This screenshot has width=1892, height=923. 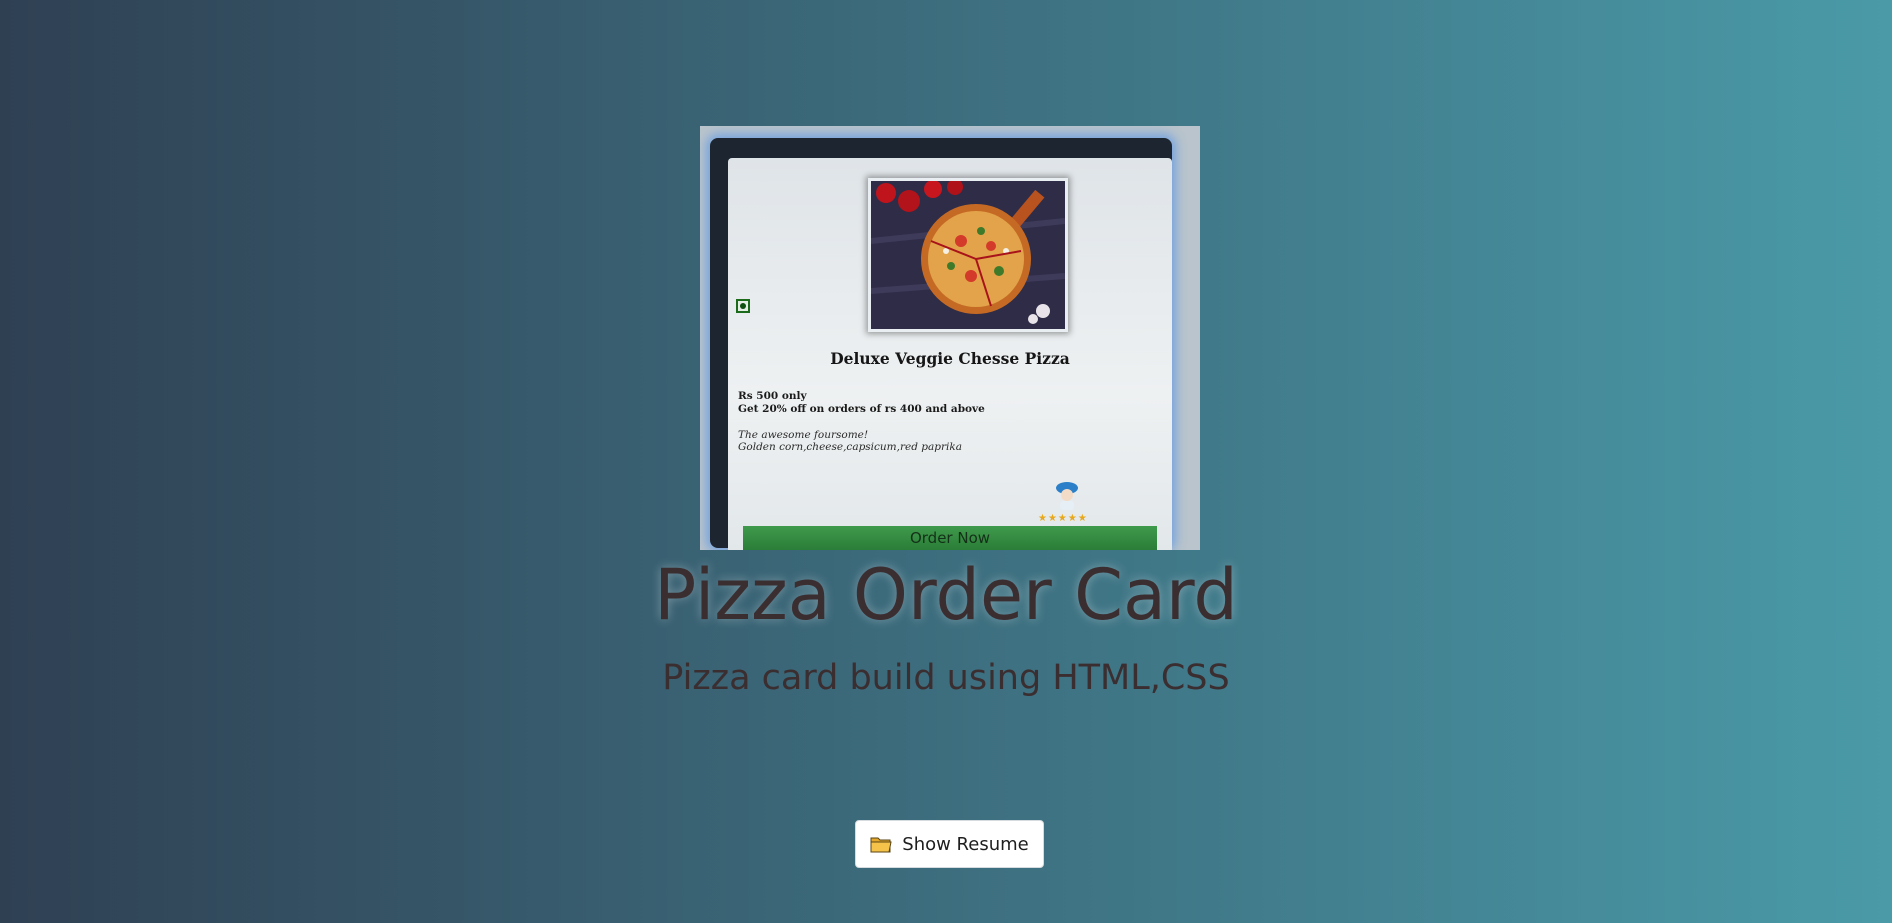 I want to click on page-title: Pizza Order Card, so click(x=946, y=595).